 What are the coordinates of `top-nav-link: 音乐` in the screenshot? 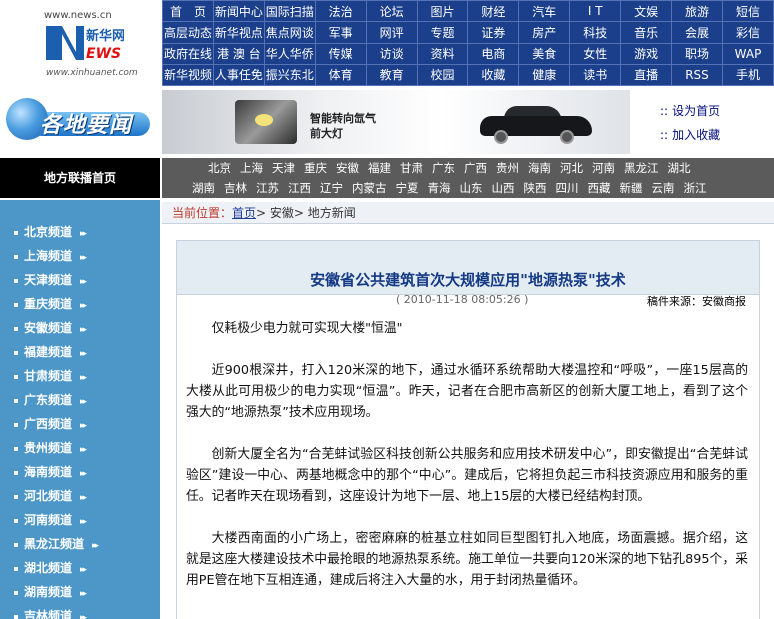 It's located at (646, 32).